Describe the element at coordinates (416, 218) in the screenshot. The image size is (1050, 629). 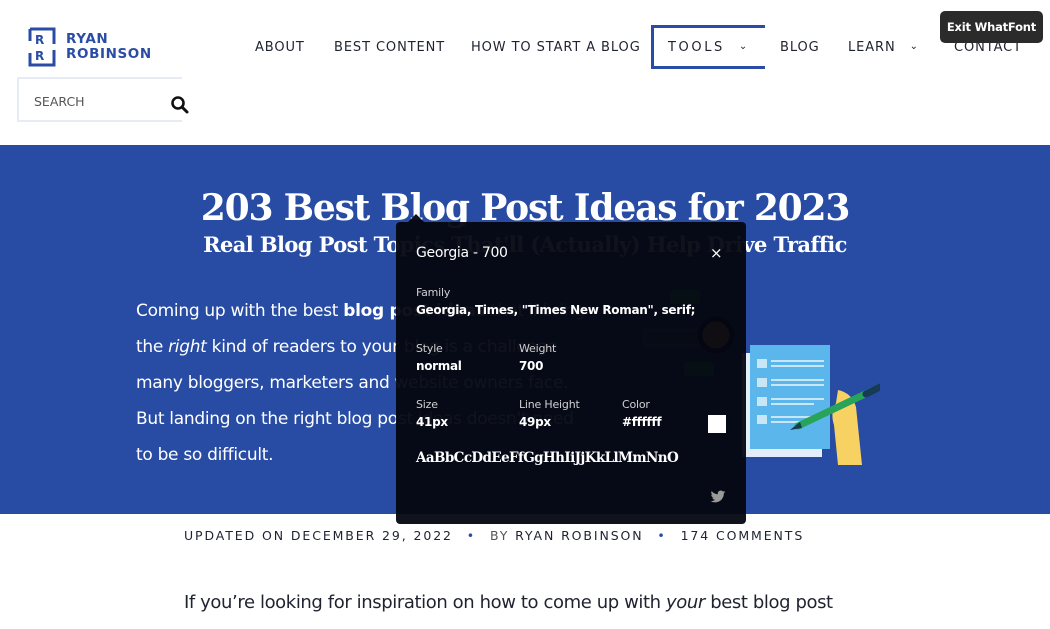
I see `popup-pointer` at that location.